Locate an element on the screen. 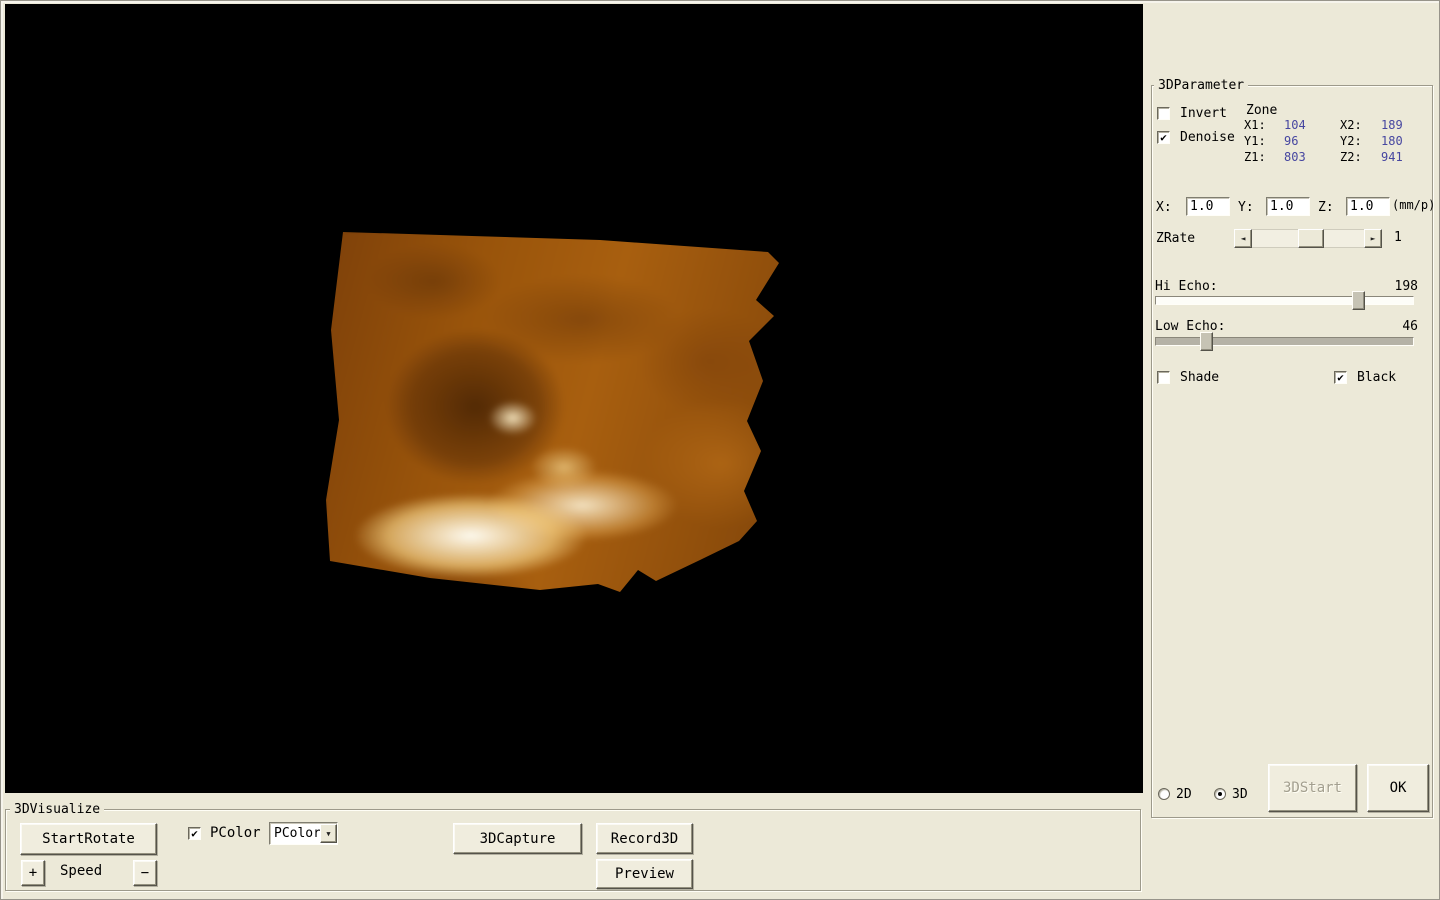 The image size is (1440, 900). zrate-scrollbar: ◄ ► is located at coordinates (1308, 238).